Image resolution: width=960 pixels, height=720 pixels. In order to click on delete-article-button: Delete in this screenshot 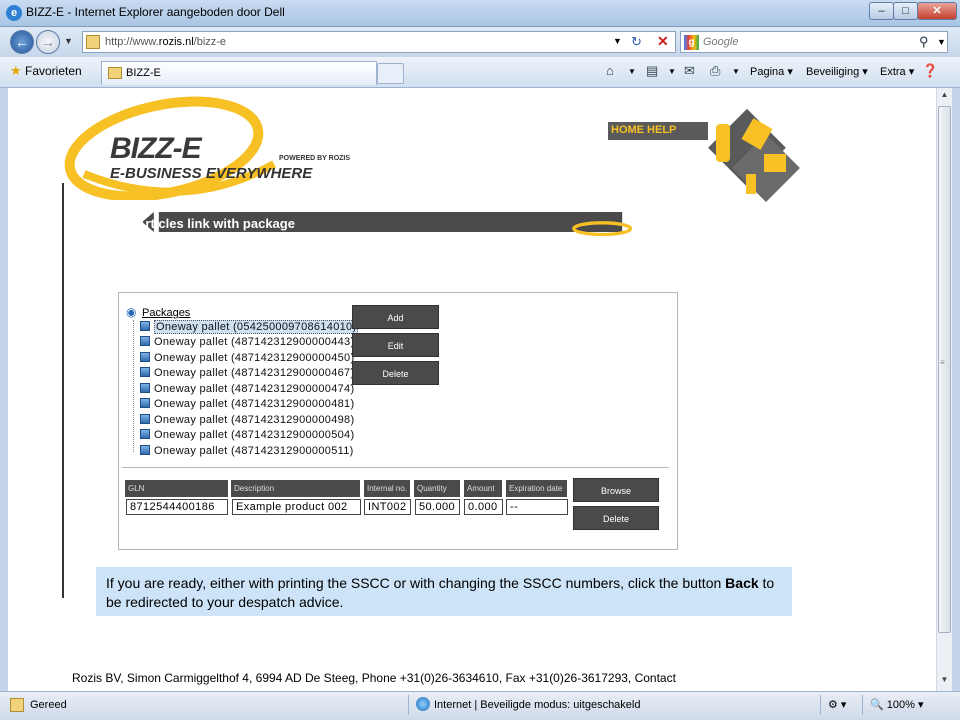, I will do `click(616, 518)`.